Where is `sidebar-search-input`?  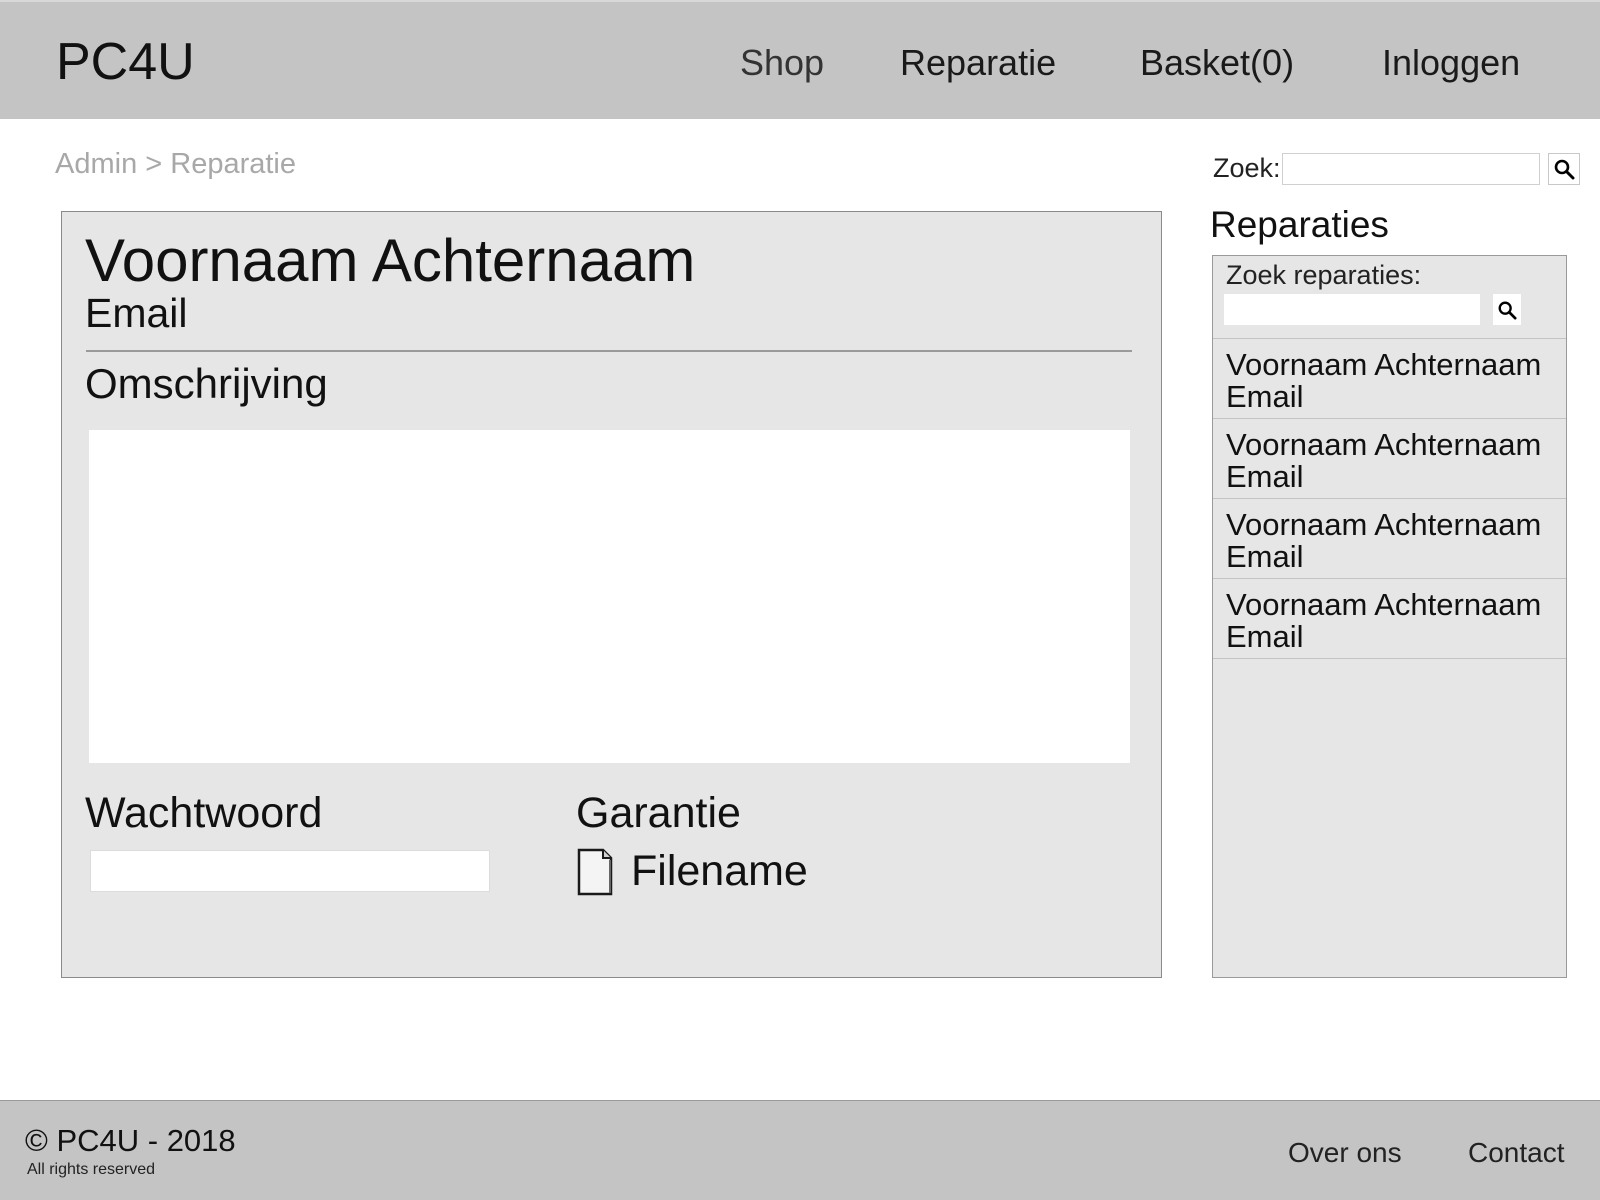
sidebar-search-input is located at coordinates (1352, 309).